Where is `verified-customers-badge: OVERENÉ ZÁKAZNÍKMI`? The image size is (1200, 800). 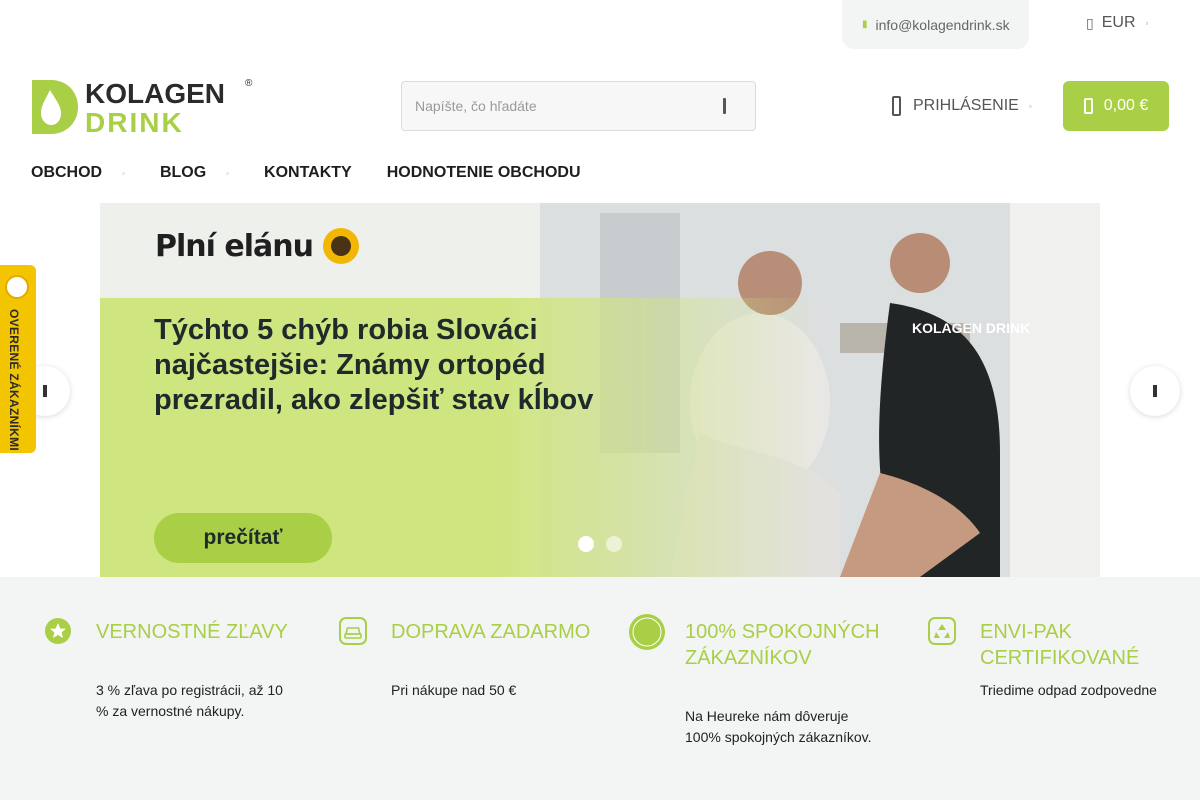
verified-customers-badge: OVERENÉ ZÁKAZNÍKMI is located at coordinates (18, 359).